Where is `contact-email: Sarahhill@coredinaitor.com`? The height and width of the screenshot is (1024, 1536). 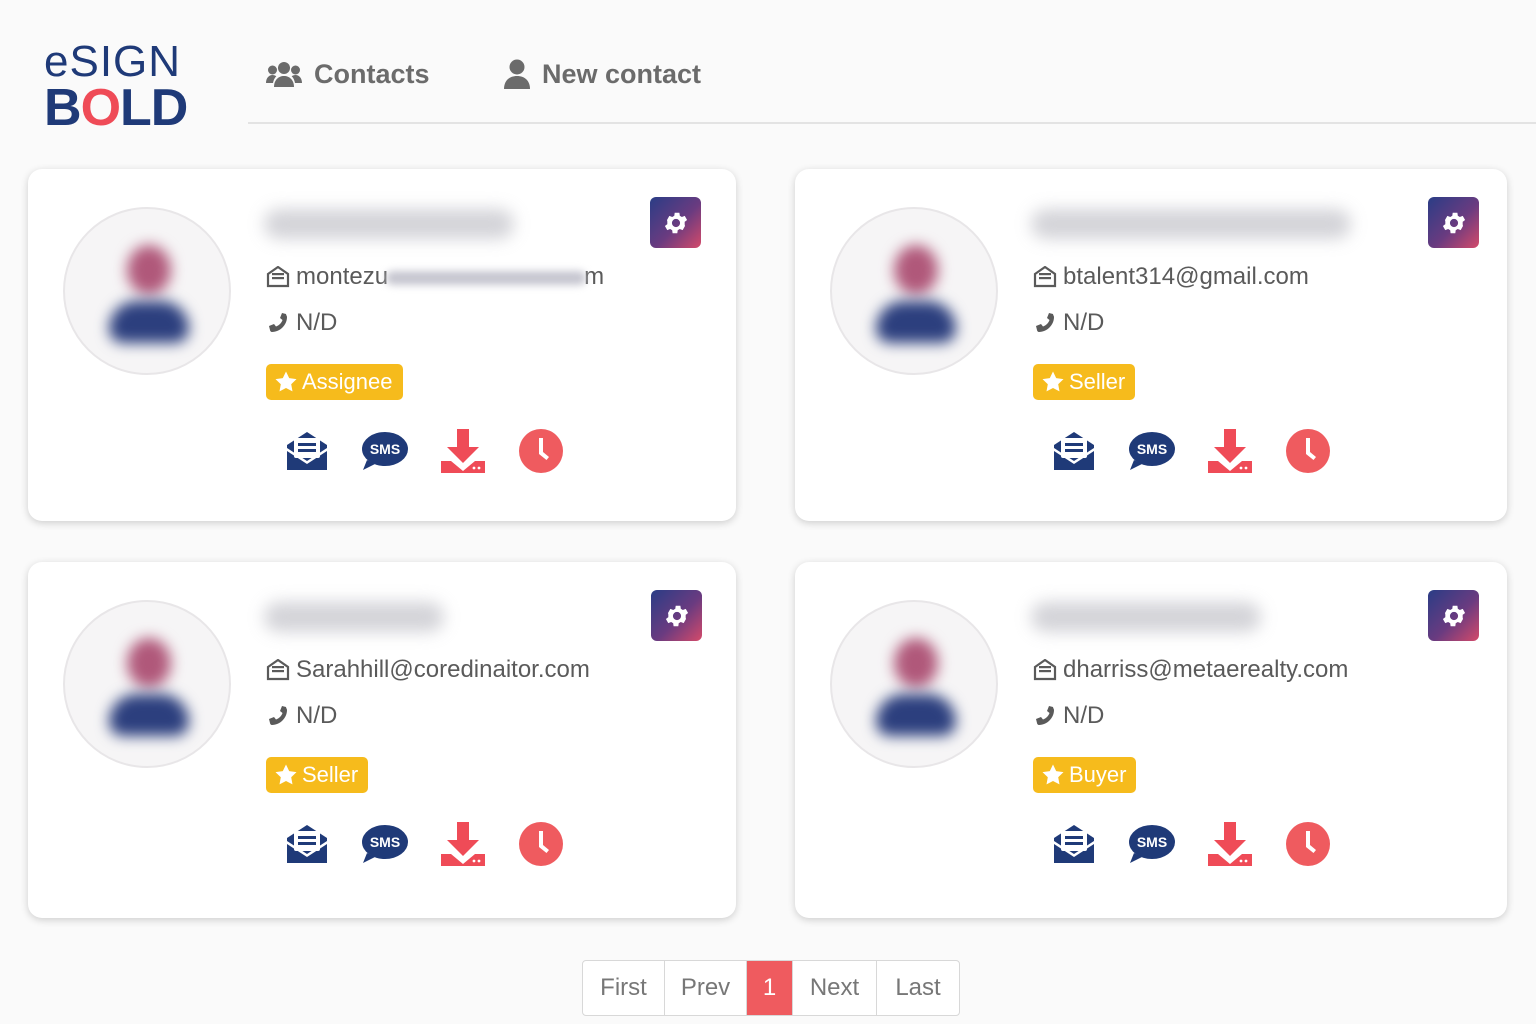
contact-email: Sarahhill@coredinaitor.com is located at coordinates (443, 669).